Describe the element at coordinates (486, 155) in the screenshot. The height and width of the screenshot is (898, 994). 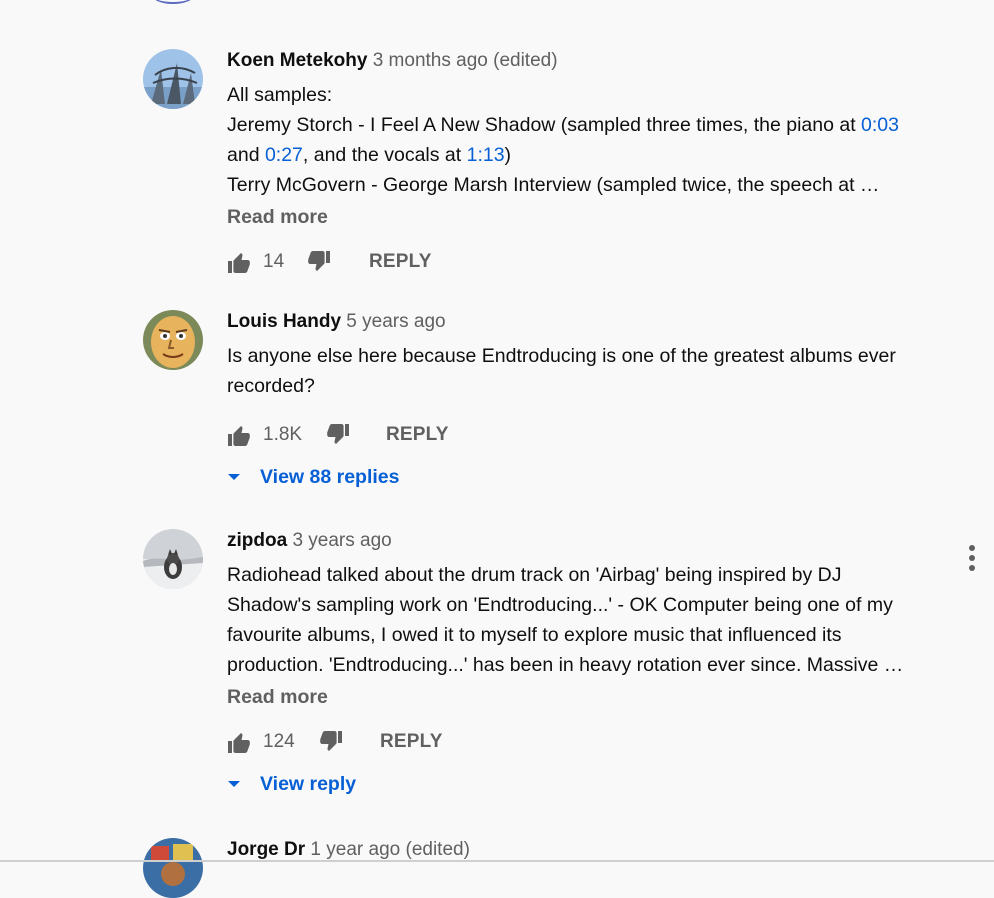
I see `timestamp-link: 1:13` at that location.